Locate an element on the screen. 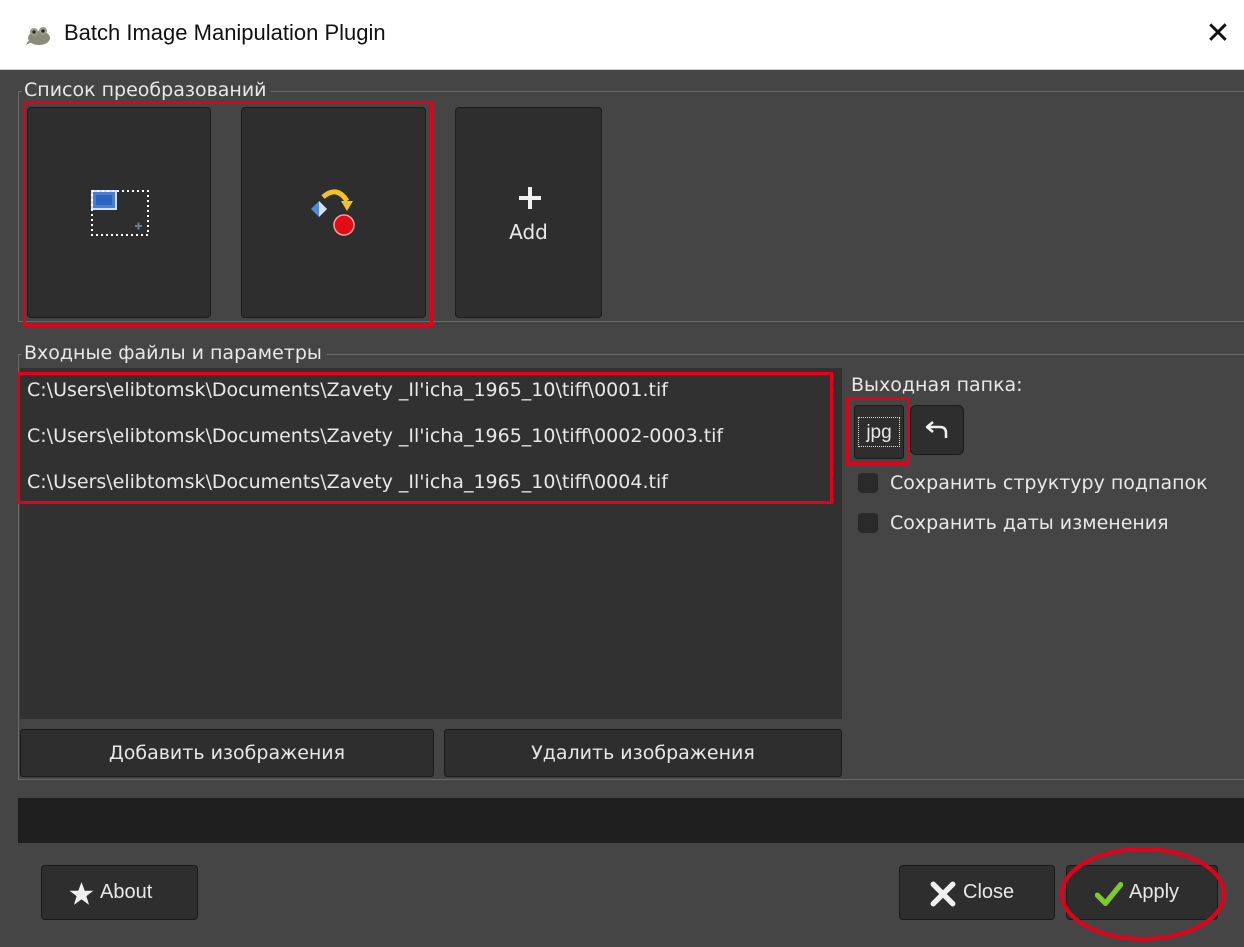  title-bar: Batch Image Manipulation Plugin ✕ is located at coordinates (622, 35).